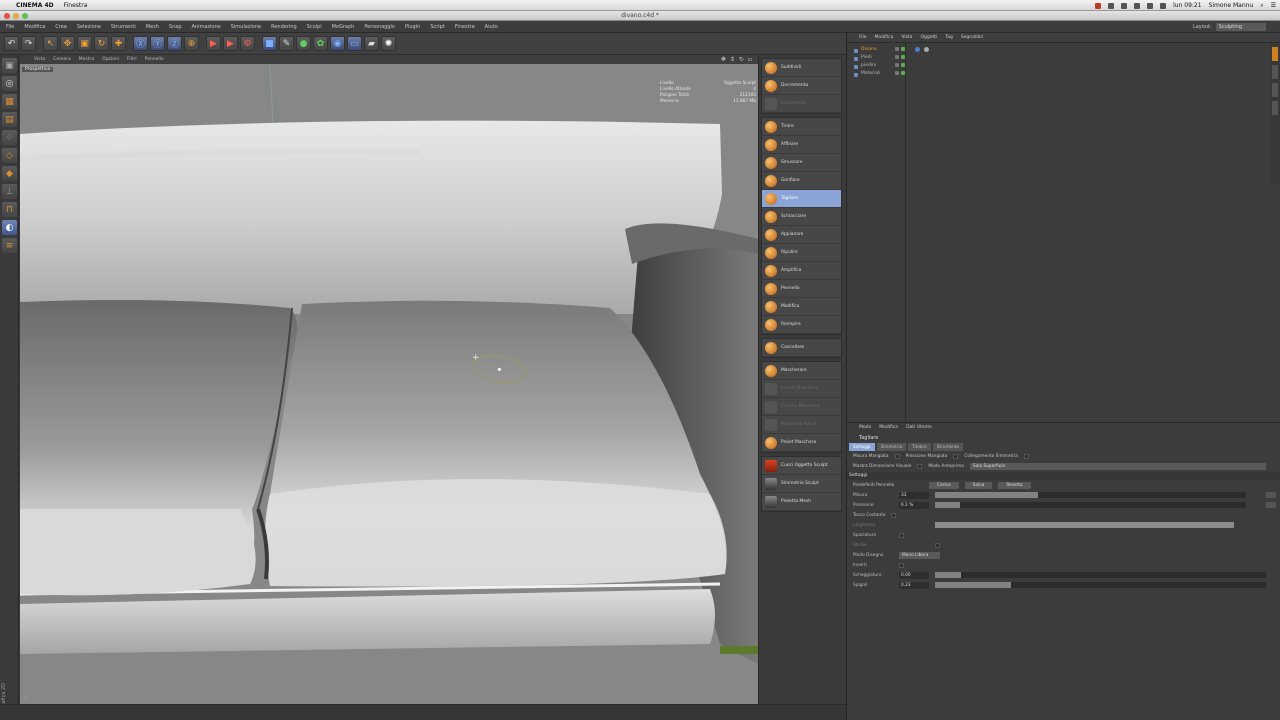 The height and width of the screenshot is (720, 1280). What do you see at coordinates (1100, 585) in the screenshot?
I see `edges-slider` at bounding box center [1100, 585].